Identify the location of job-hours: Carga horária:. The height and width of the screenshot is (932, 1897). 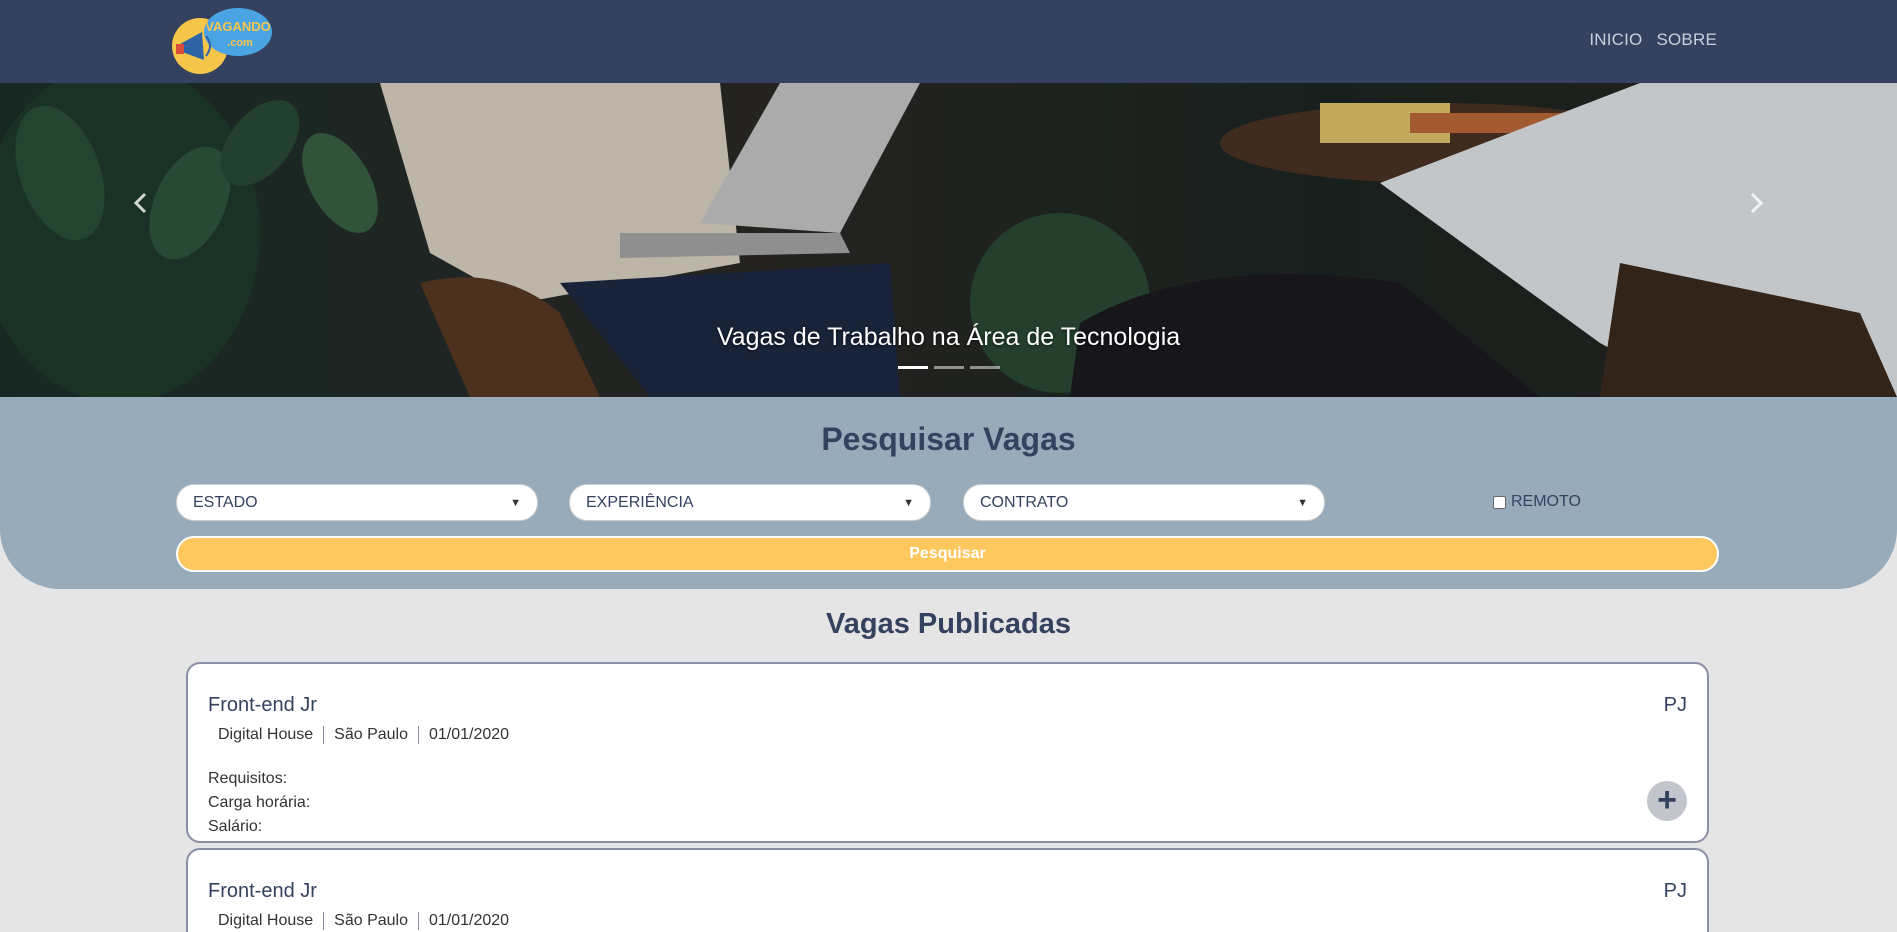
(259, 802).